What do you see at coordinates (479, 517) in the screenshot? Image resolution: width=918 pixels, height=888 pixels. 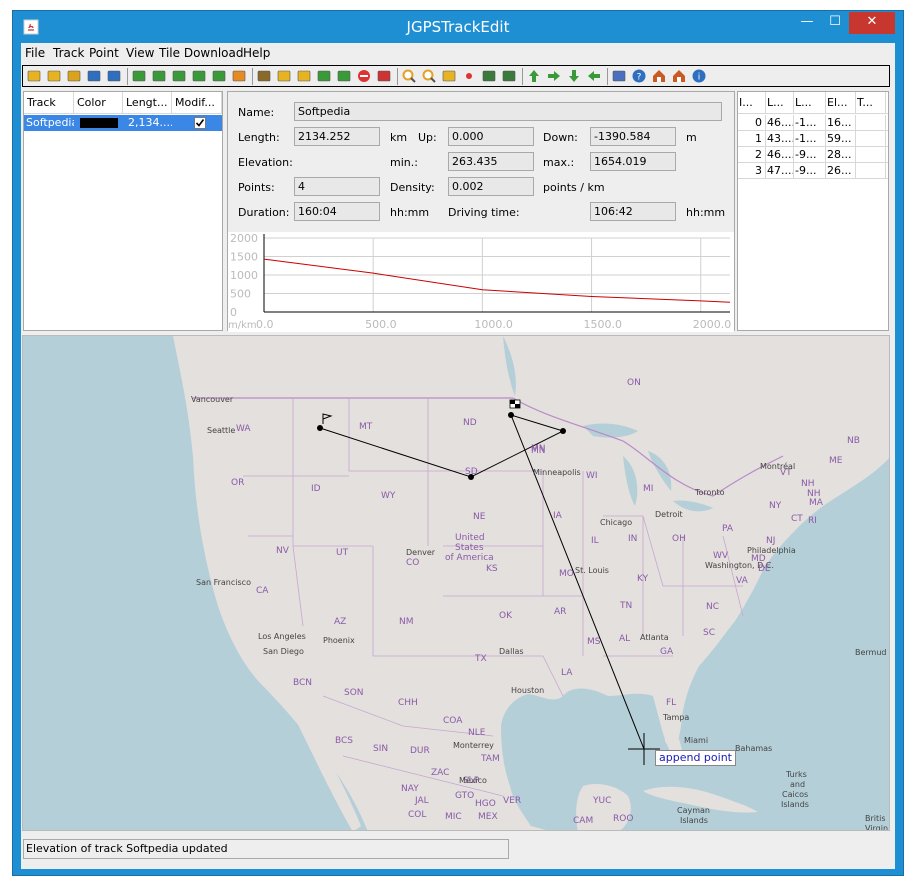 I see `map-label: NE` at bounding box center [479, 517].